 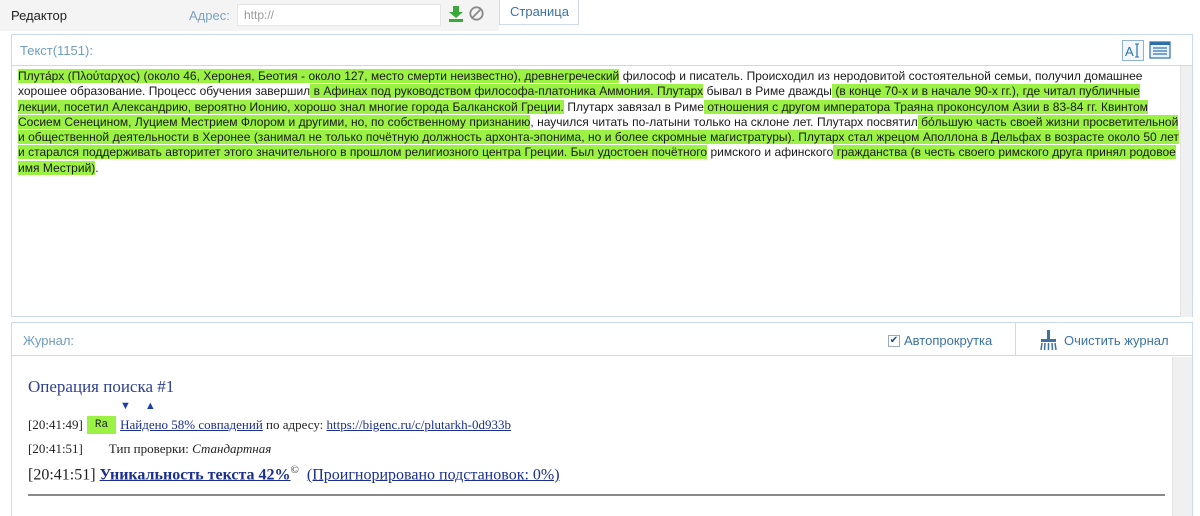 What do you see at coordinates (1186, 191) in the screenshot?
I see `text-scrollbar` at bounding box center [1186, 191].